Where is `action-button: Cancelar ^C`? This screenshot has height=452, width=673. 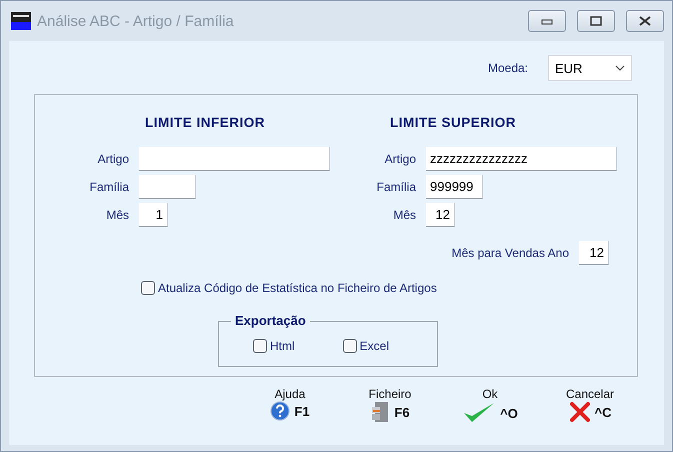 action-button: Cancelar ^C is located at coordinates (590, 406).